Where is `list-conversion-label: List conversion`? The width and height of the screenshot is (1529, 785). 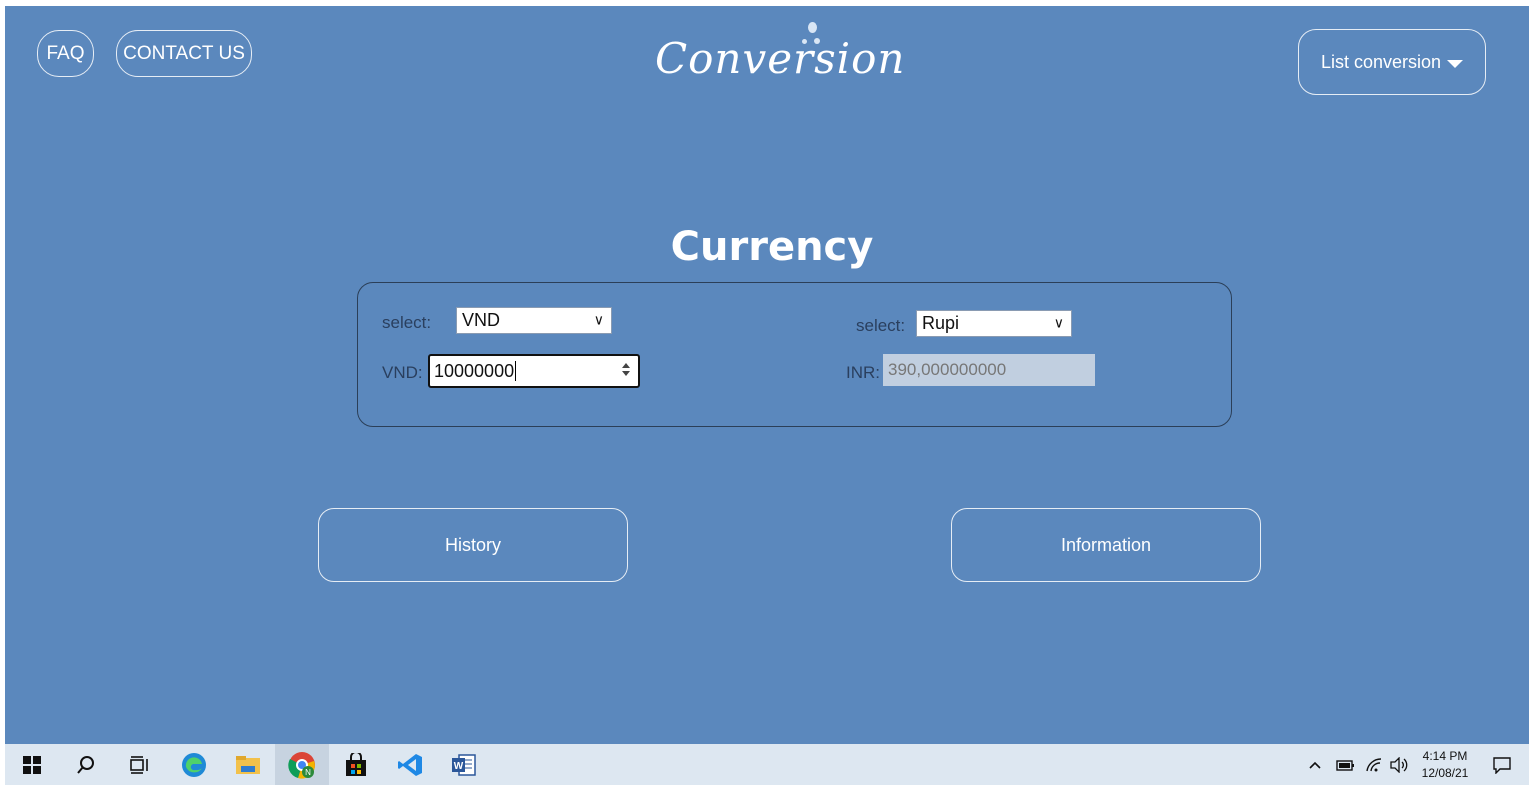 list-conversion-label: List conversion is located at coordinates (1381, 61).